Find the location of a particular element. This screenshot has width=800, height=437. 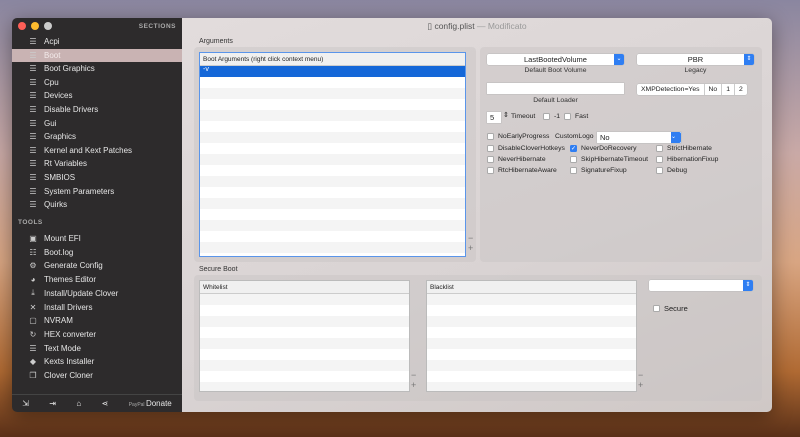

sidebar-item-label: Quirks is located at coordinates (56, 205).